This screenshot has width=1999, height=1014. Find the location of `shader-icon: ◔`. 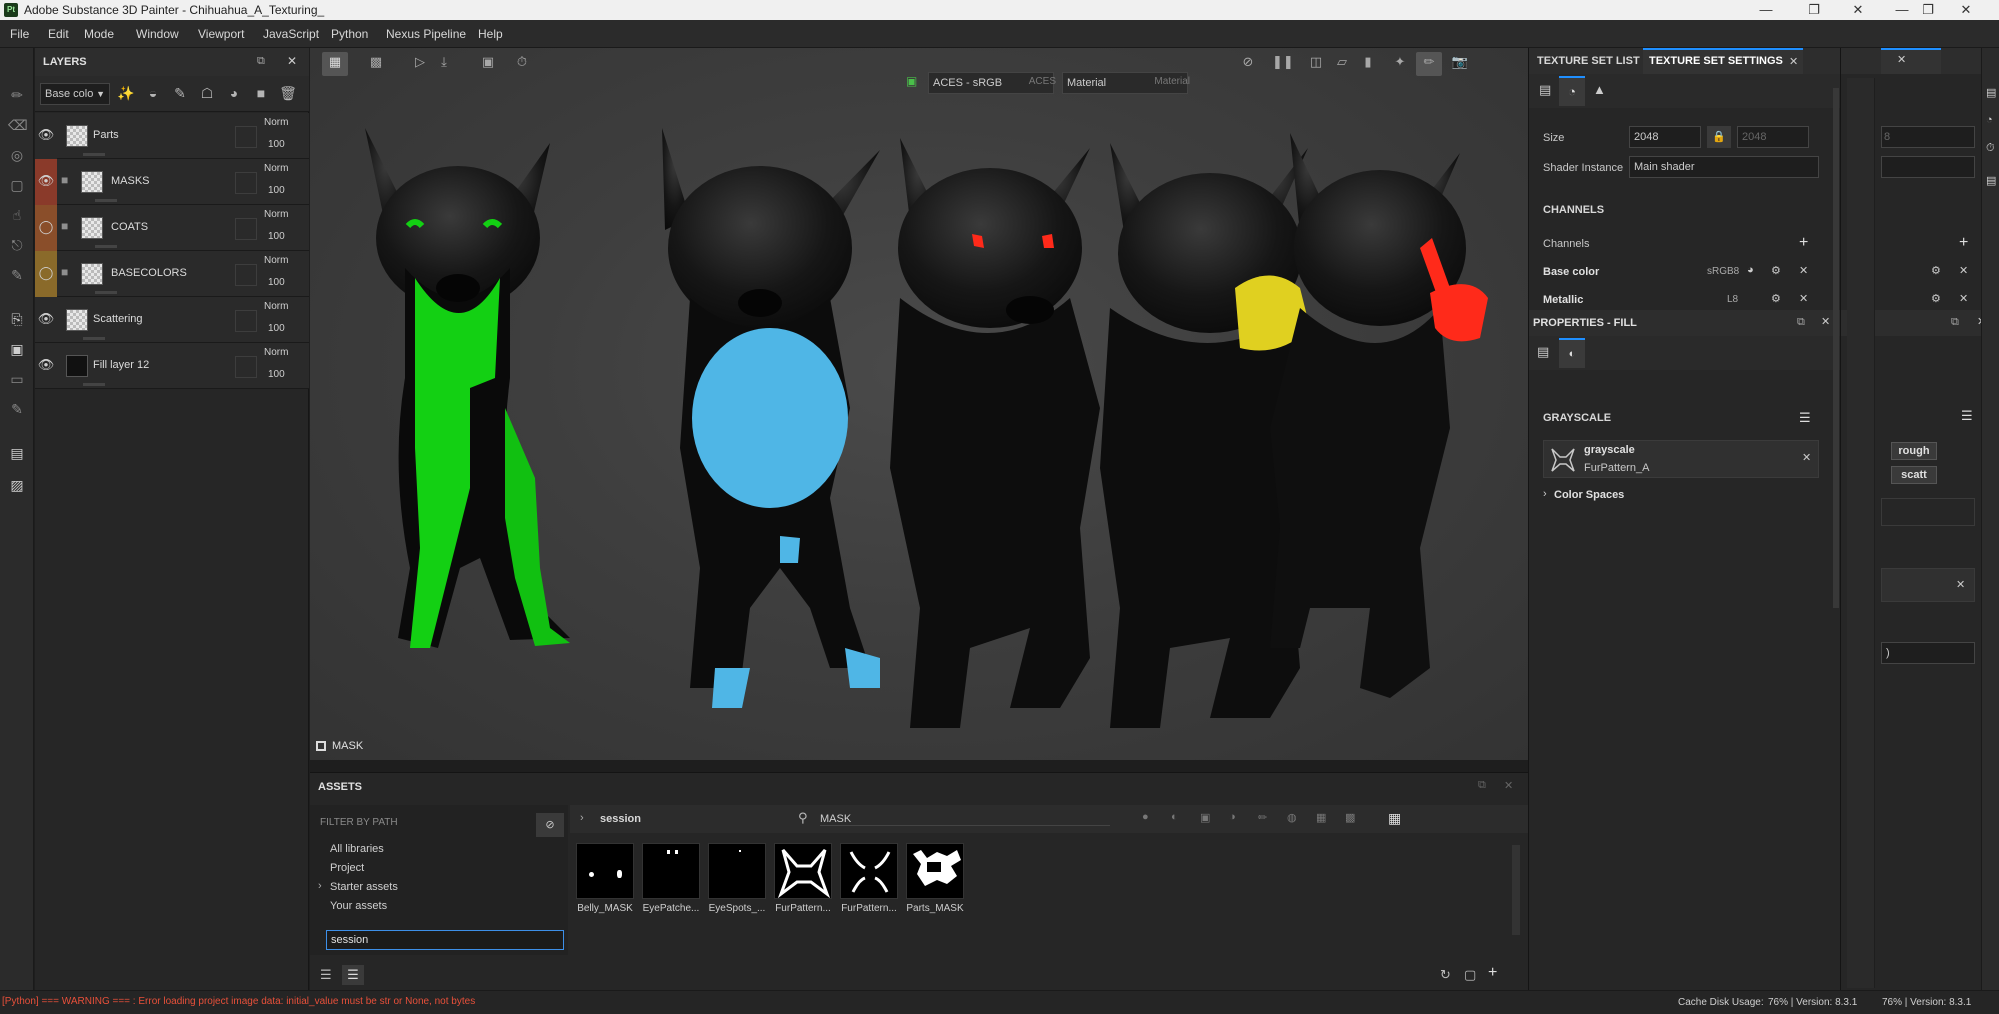

shader-icon: ◔ is located at coordinates (1989, 120).